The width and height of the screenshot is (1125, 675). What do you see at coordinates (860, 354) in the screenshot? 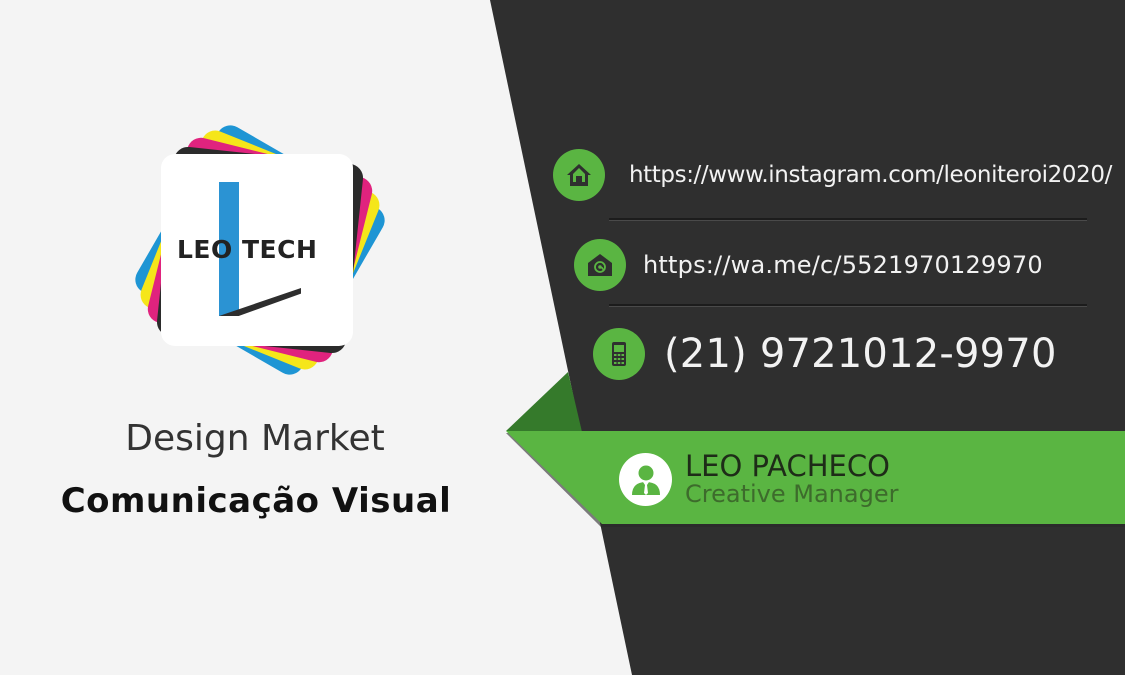
I see `contact-phone-text: (21) 9721012-9970` at bounding box center [860, 354].